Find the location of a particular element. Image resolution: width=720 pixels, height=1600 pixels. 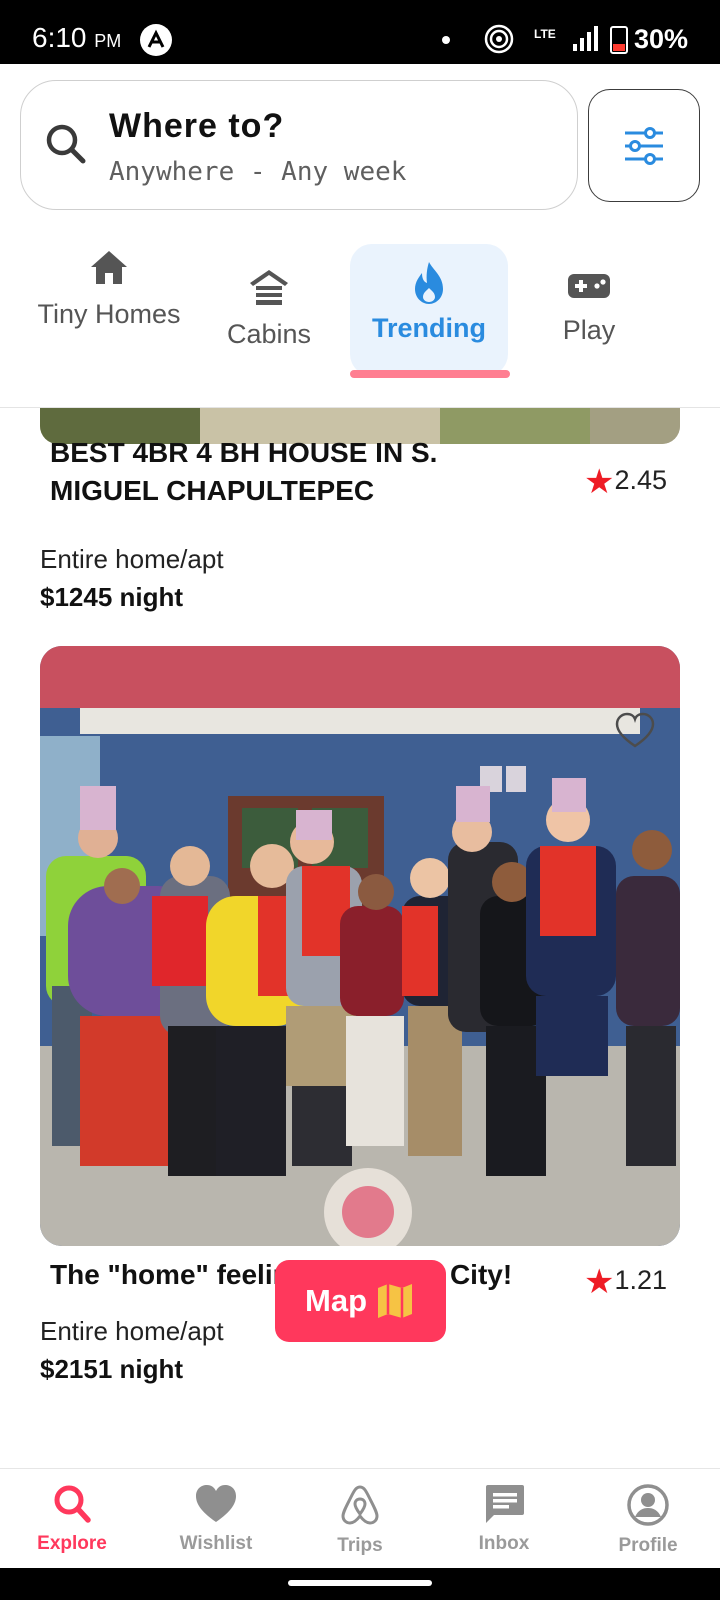

nav-trips: Trips is located at coordinates (360, 1520).